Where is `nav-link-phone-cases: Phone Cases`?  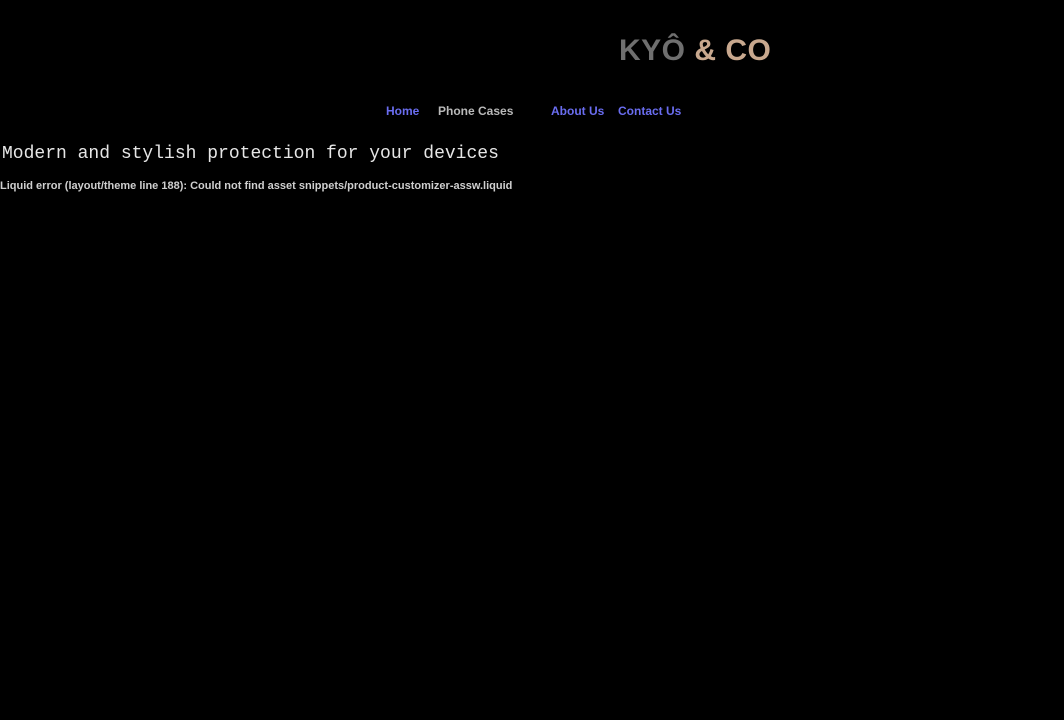 nav-link-phone-cases: Phone Cases is located at coordinates (475, 111).